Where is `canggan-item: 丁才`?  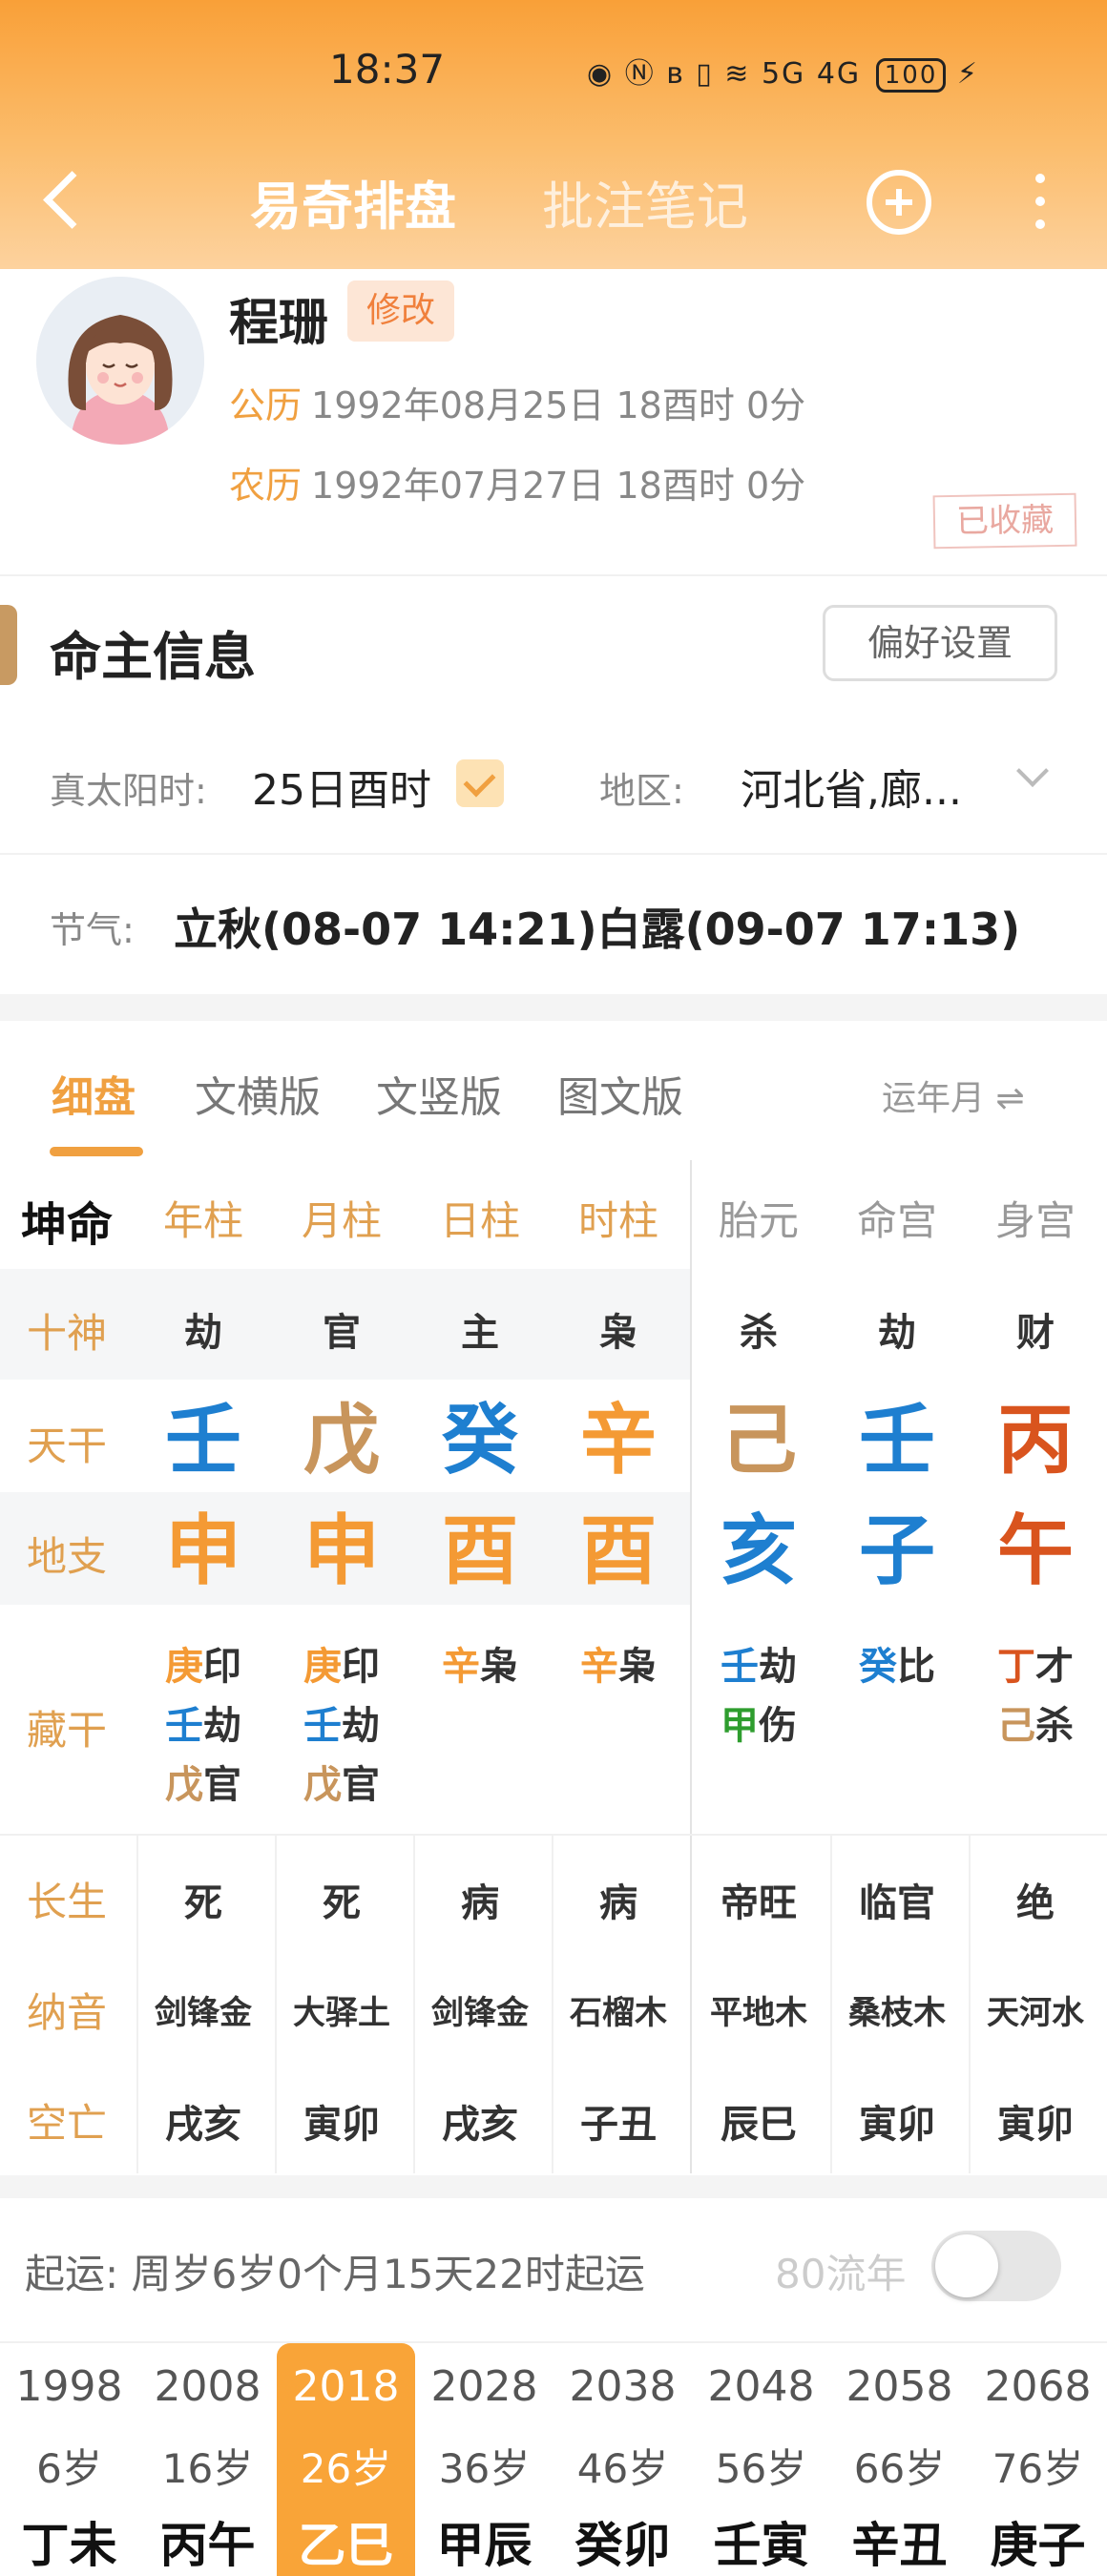
canggan-item: 丁才 is located at coordinates (1035, 1663).